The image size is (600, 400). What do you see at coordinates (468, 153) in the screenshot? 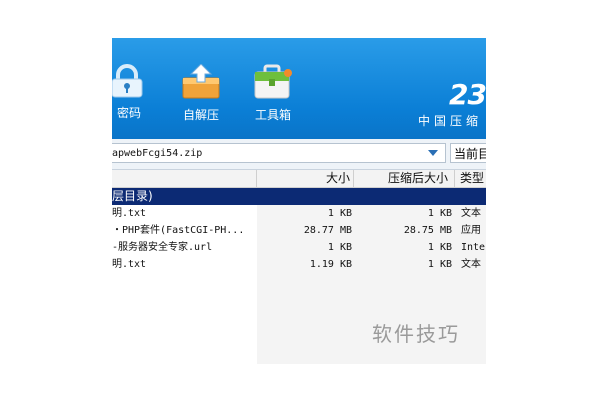
I see `current-directory-button: 当前目` at bounding box center [468, 153].